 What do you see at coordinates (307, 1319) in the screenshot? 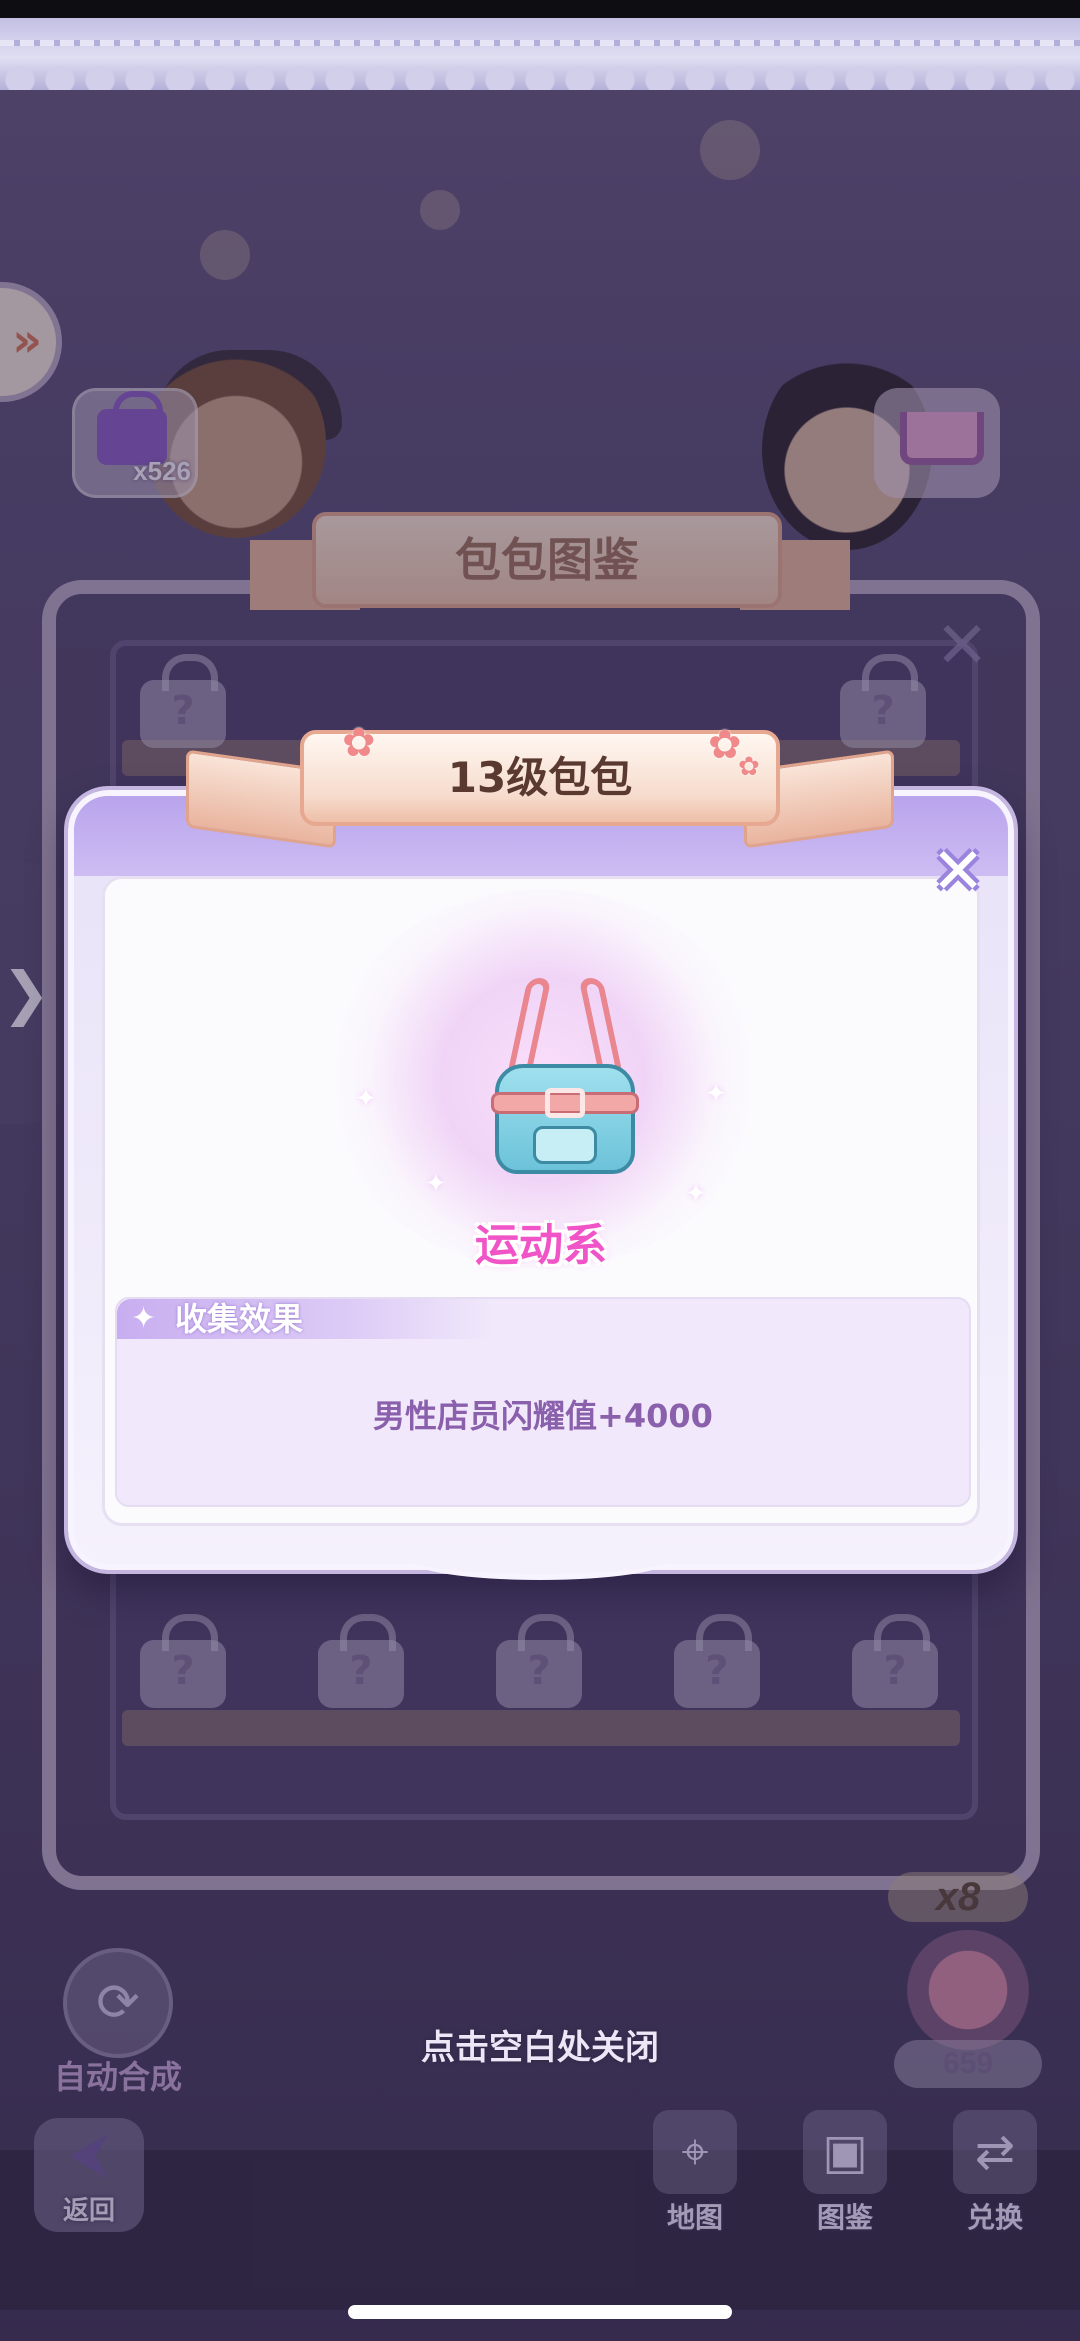
I see `collection-effect-tag: ✦ 收集效果` at bounding box center [307, 1319].